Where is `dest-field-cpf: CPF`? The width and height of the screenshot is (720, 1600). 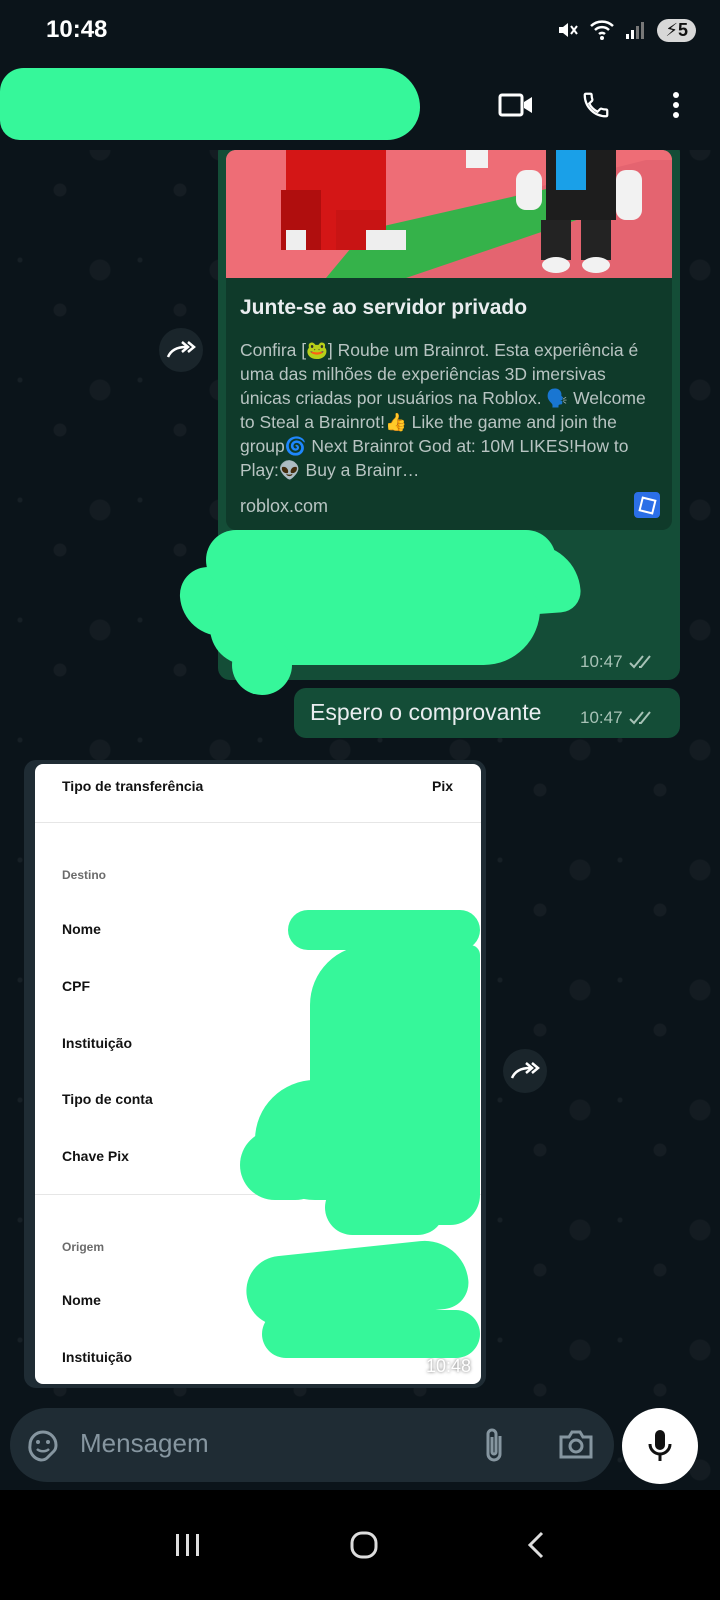 dest-field-cpf: CPF is located at coordinates (76, 986).